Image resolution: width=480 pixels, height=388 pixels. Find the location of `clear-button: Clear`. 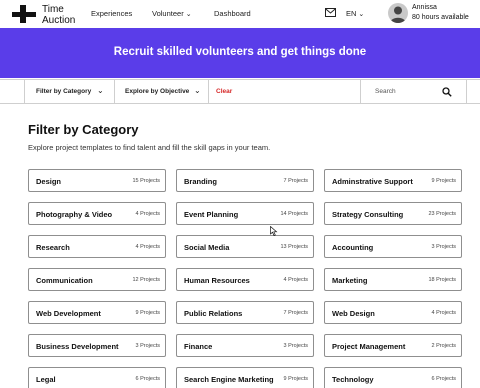

clear-button: Clear is located at coordinates (224, 91).